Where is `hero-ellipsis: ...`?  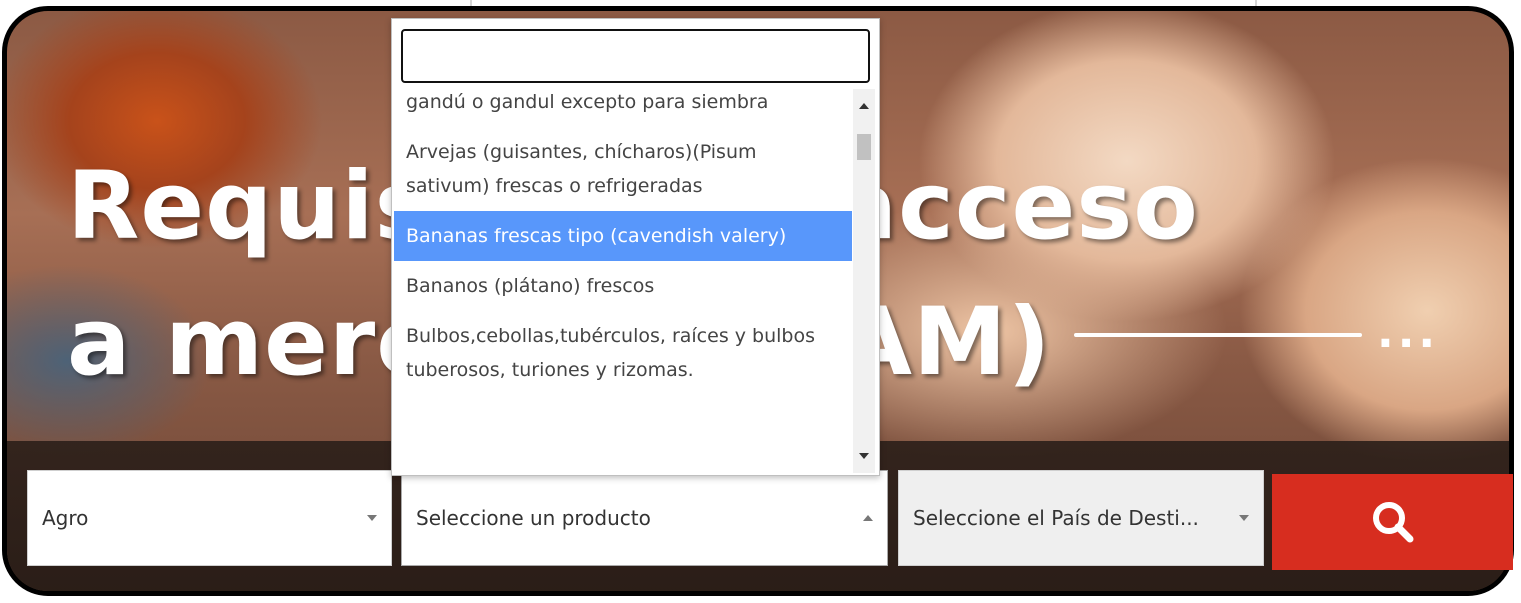 hero-ellipsis: ... is located at coordinates (1408, 332).